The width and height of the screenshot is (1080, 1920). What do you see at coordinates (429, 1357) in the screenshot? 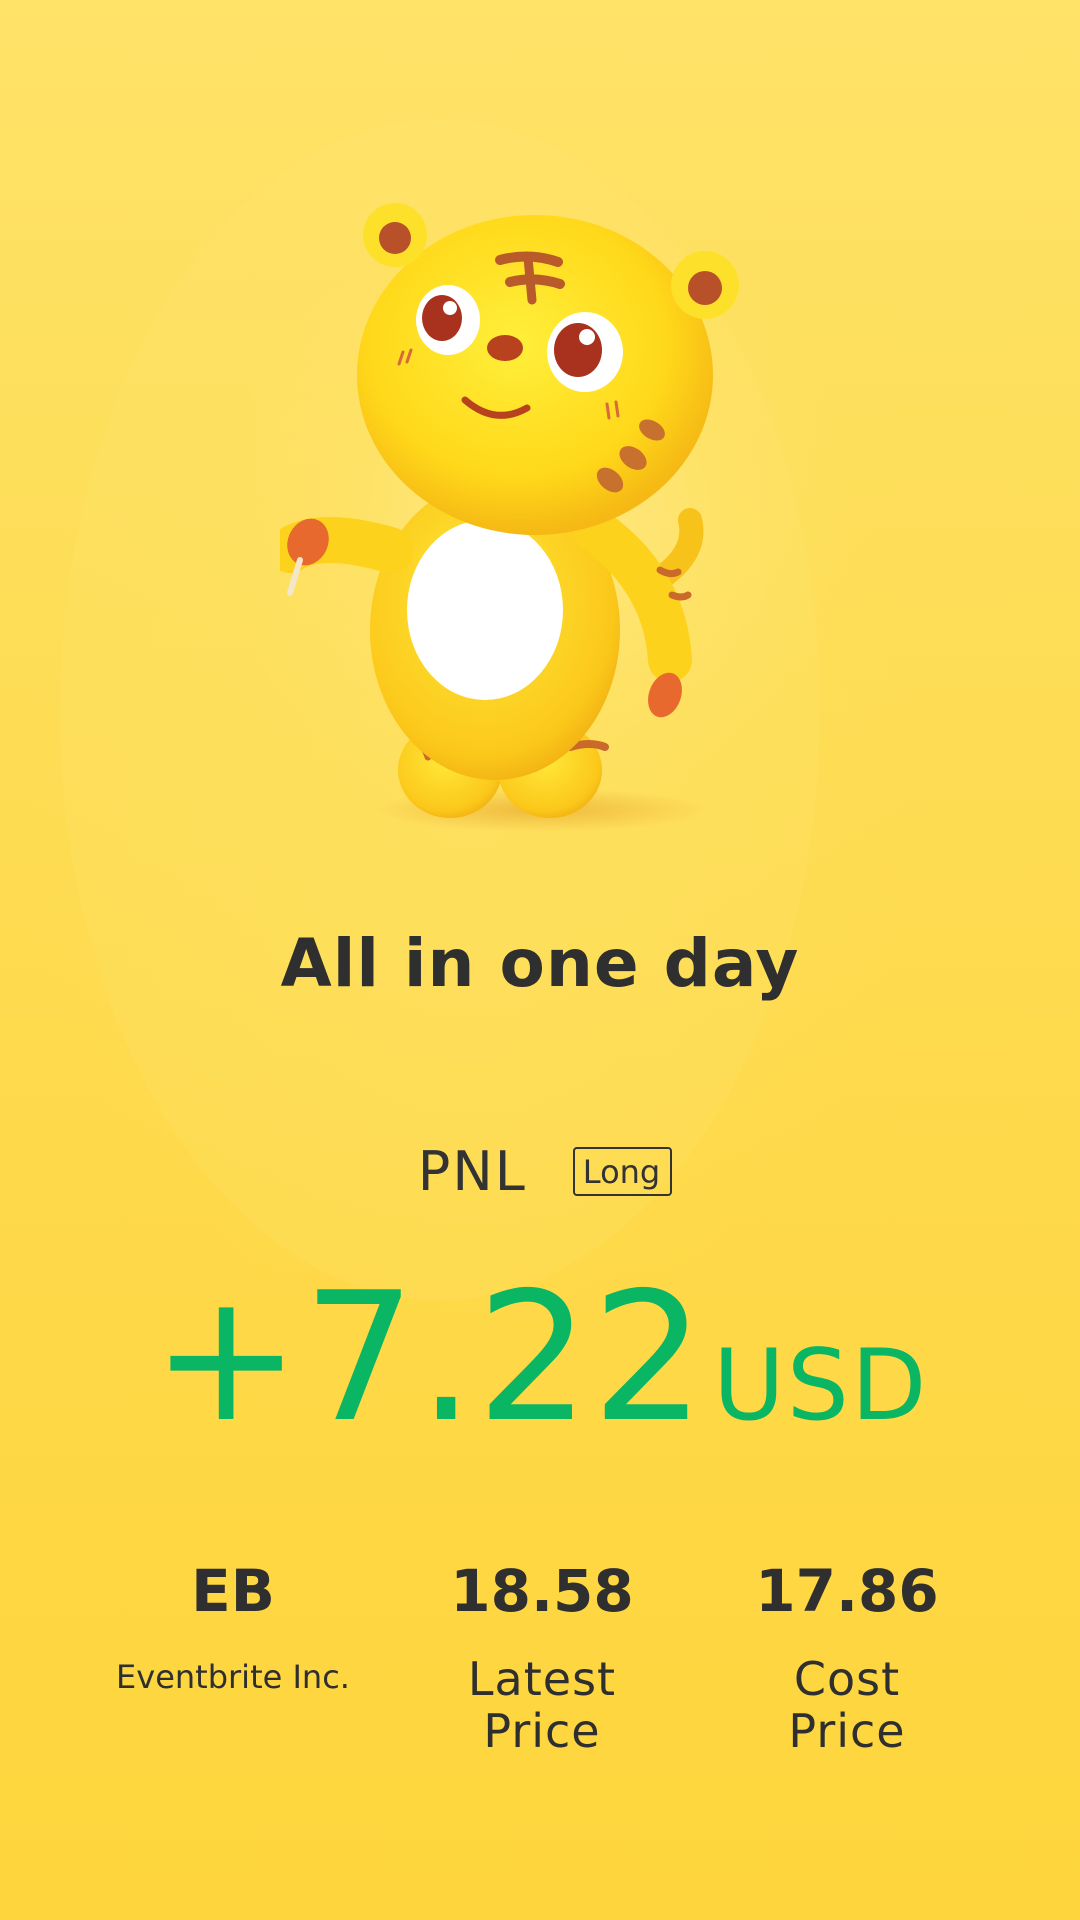
I see `pnl-amount-value: +7.22` at bounding box center [429, 1357].